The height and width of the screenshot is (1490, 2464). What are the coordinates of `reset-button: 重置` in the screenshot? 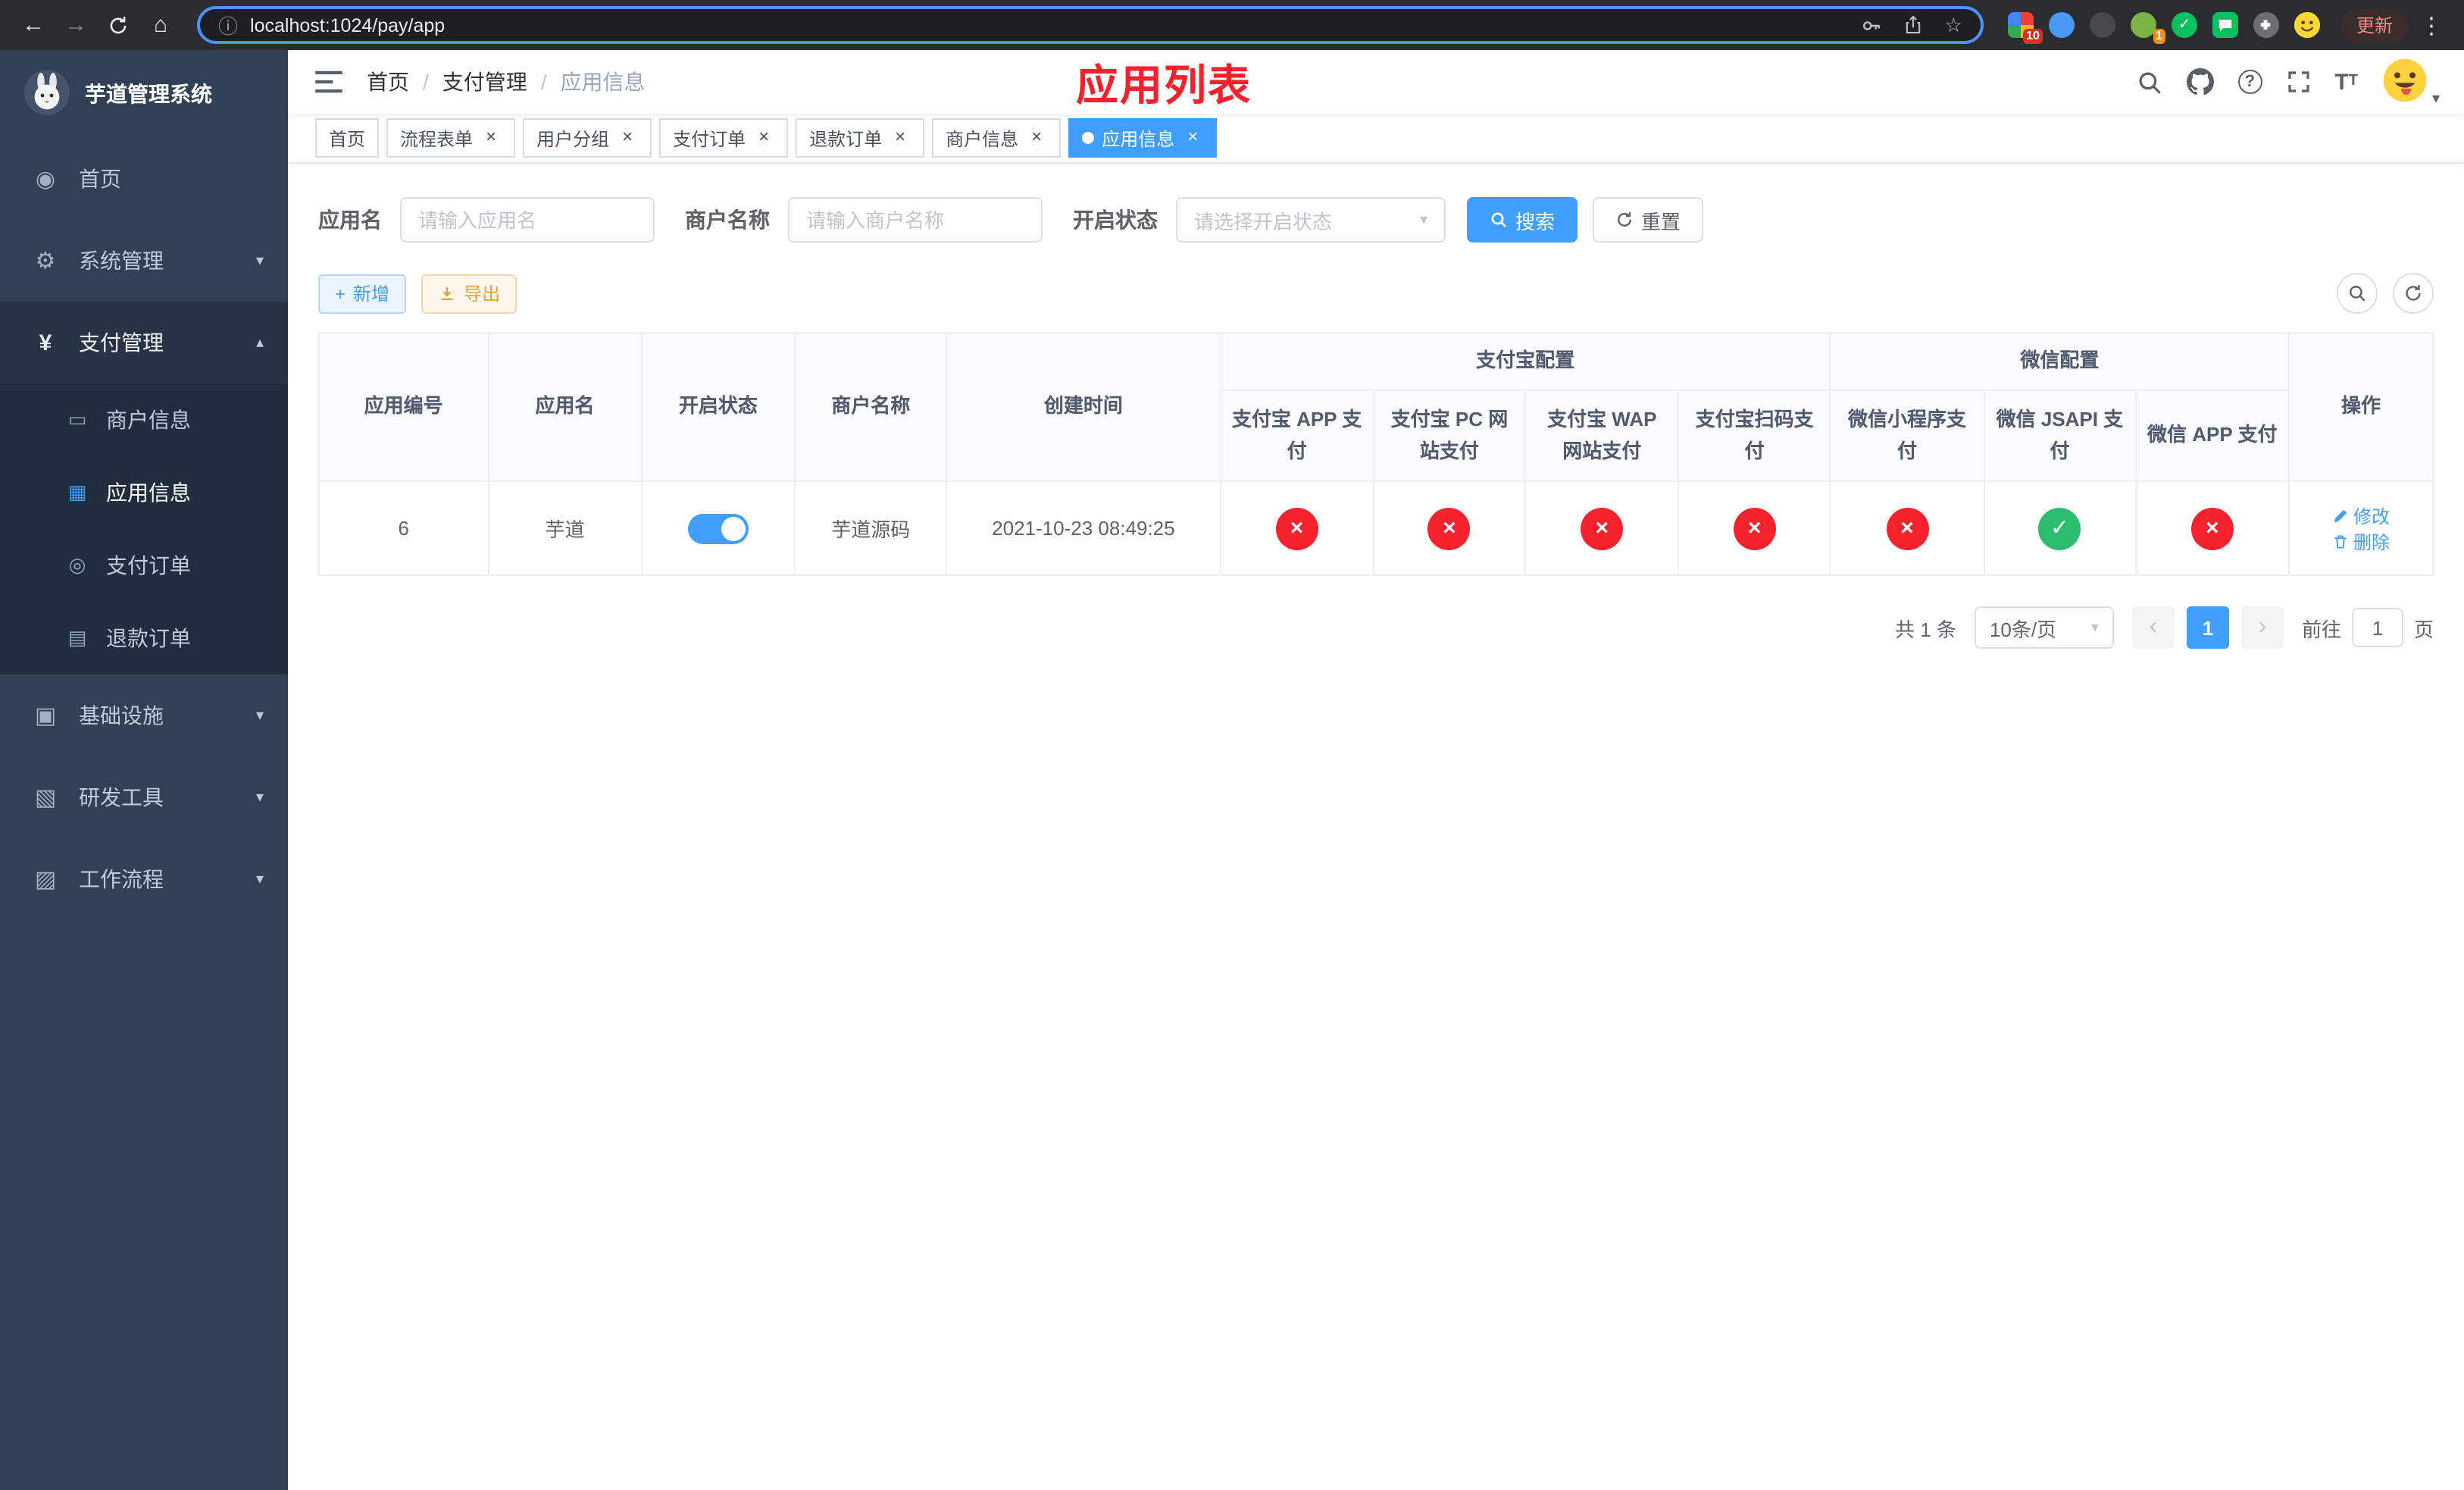 It's located at (1648, 220).